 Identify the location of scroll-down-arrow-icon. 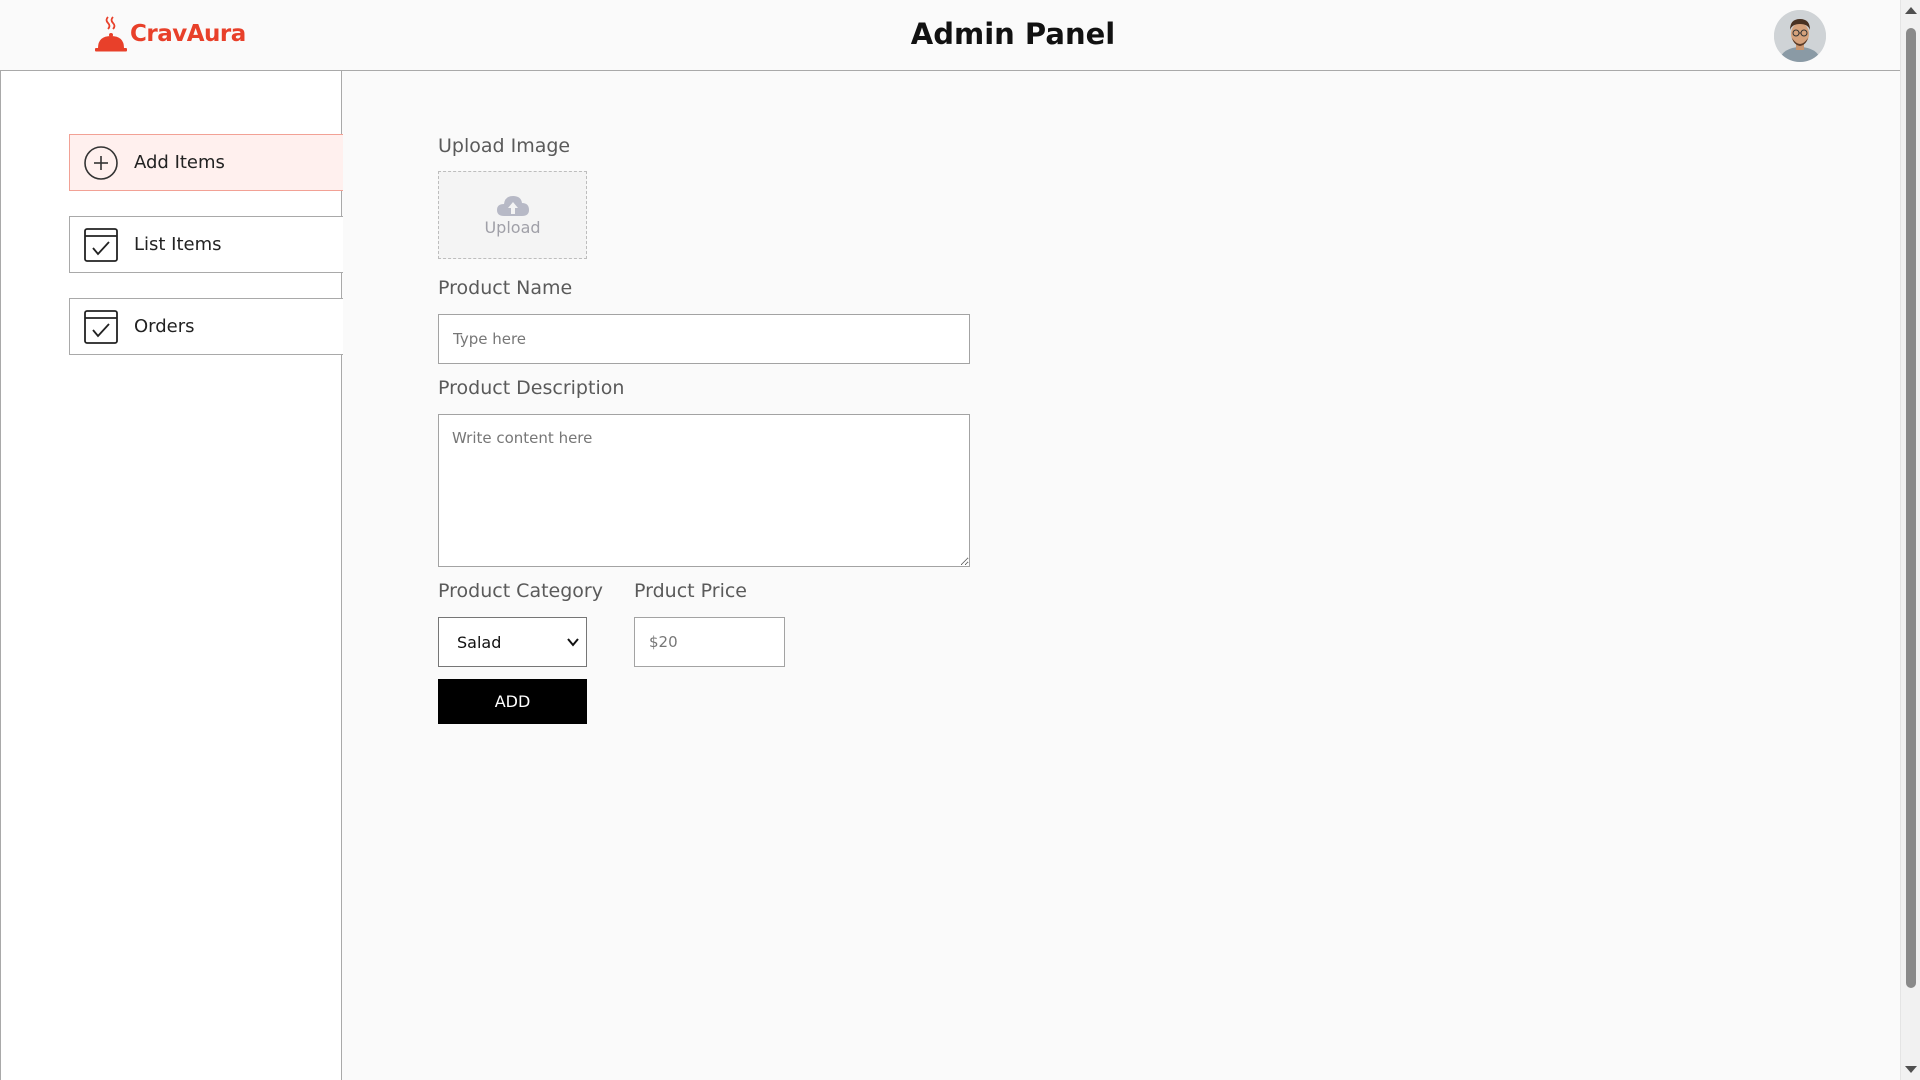
(1911, 1069).